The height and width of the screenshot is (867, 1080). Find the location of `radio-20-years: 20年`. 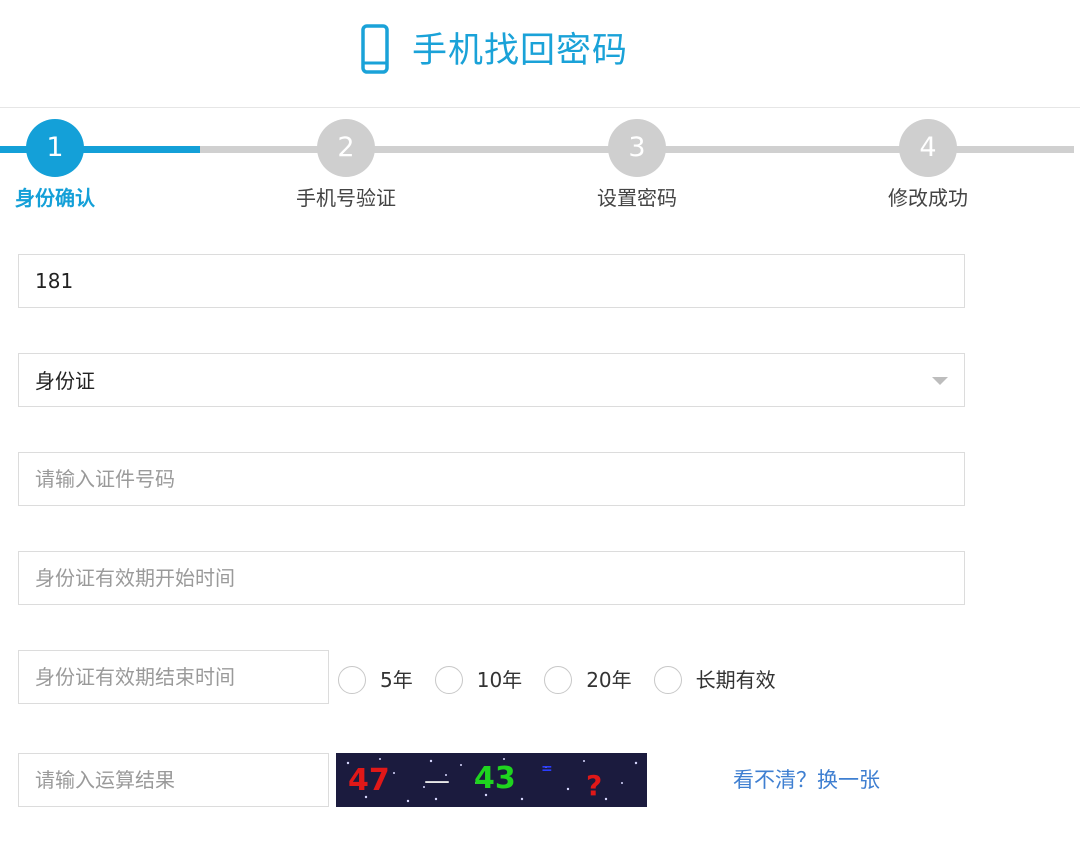

radio-20-years: 20年 is located at coordinates (588, 680).